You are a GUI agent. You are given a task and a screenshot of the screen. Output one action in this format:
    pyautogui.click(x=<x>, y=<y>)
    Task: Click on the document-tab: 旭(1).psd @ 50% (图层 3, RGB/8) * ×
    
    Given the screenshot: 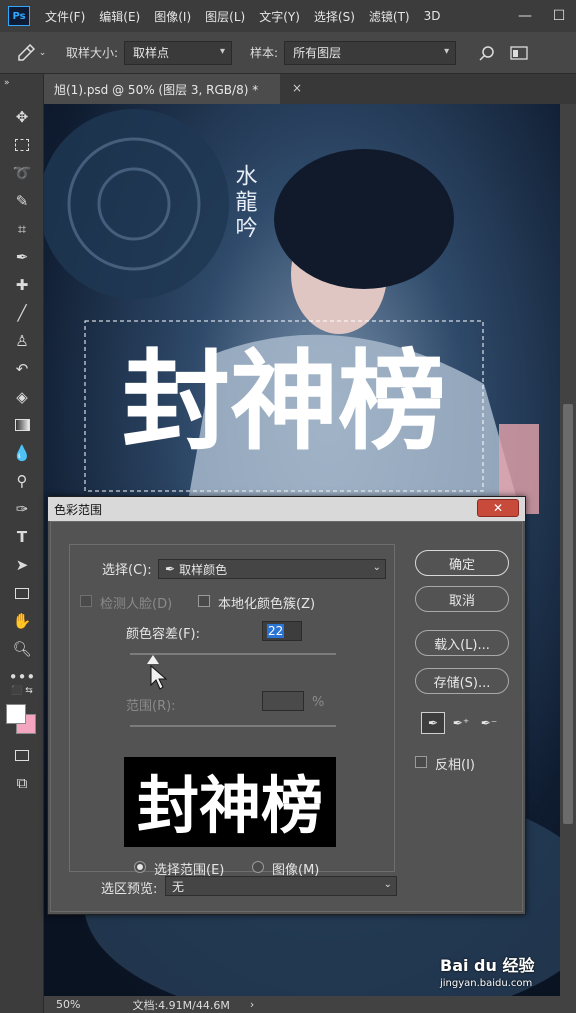 What is the action you would take?
    pyautogui.click(x=173, y=89)
    